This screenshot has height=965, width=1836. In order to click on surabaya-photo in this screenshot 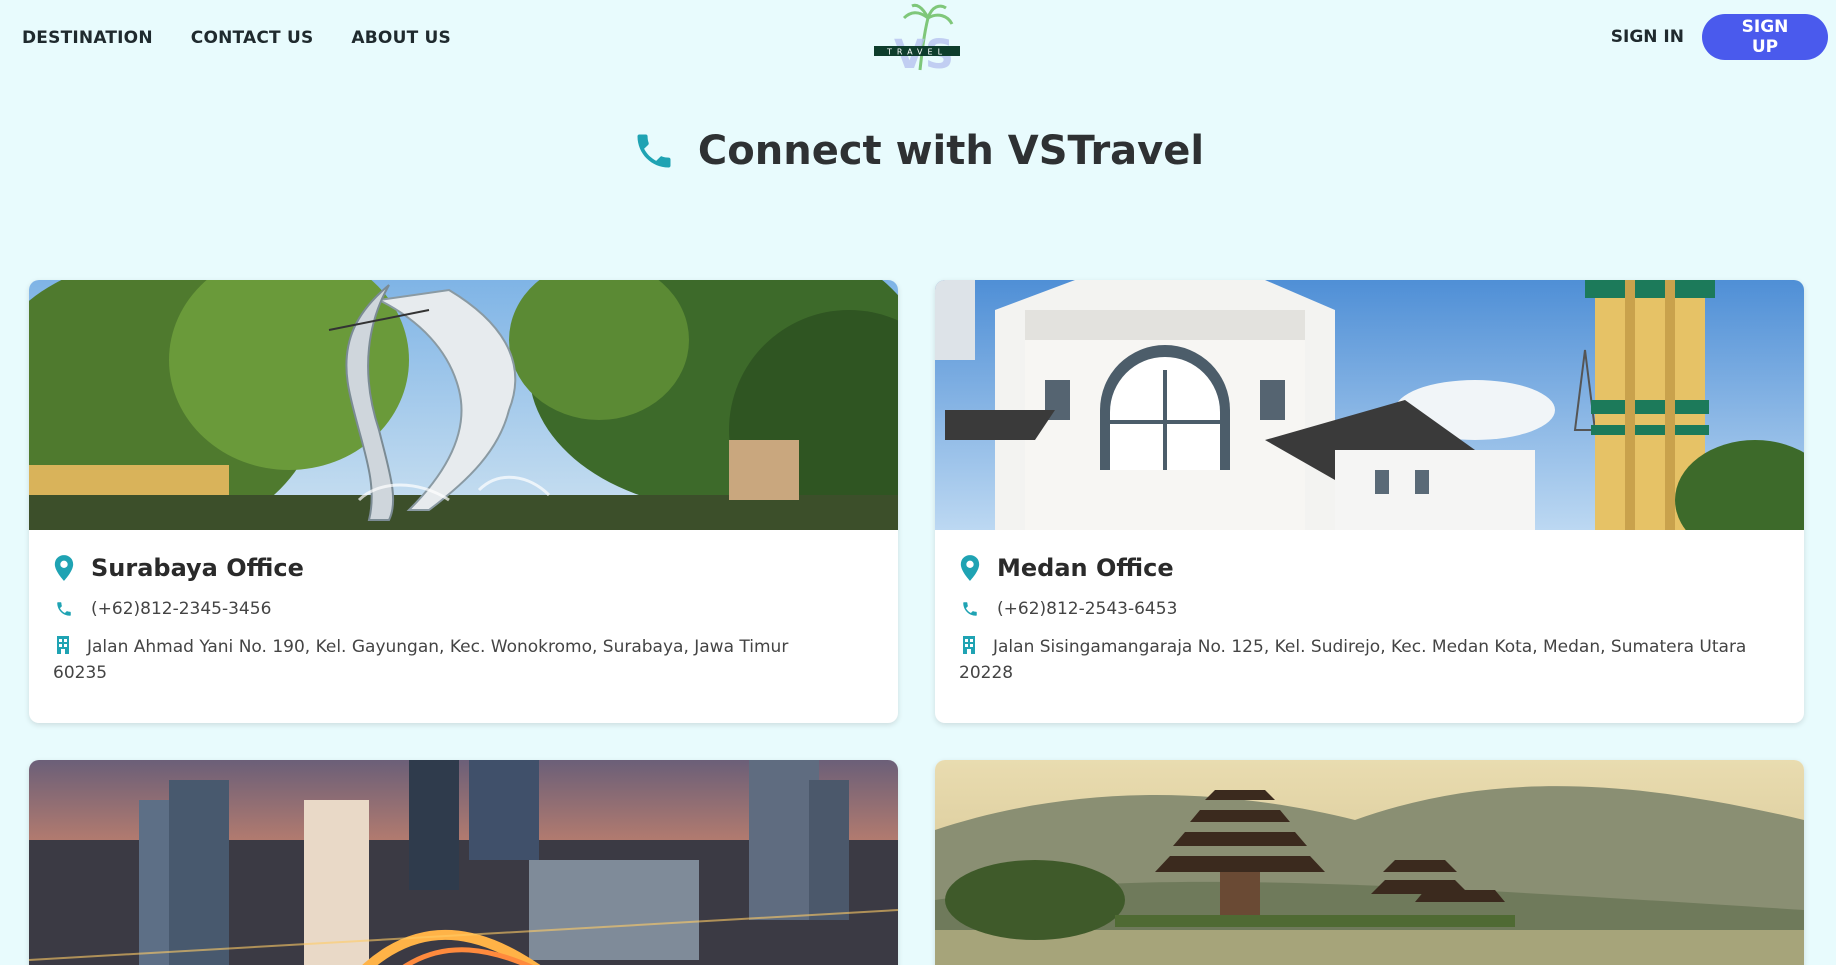, I will do `click(463, 405)`.